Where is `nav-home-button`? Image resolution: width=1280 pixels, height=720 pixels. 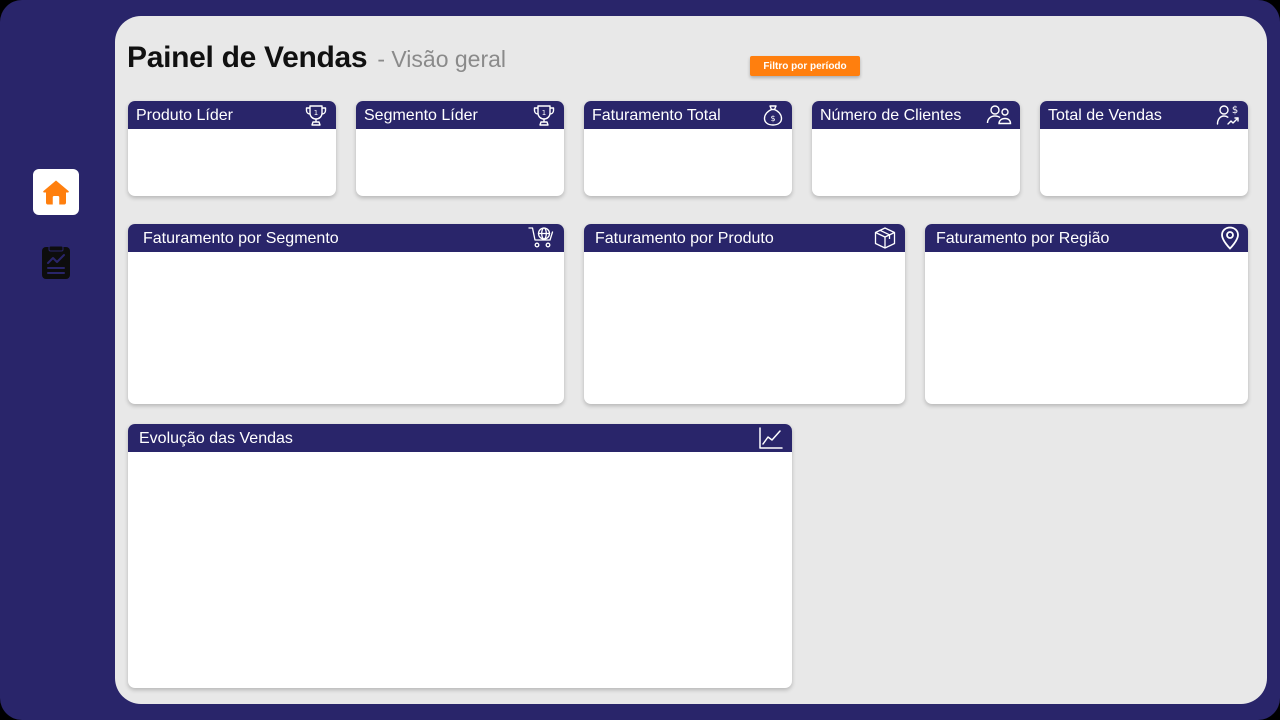 nav-home-button is located at coordinates (56, 192).